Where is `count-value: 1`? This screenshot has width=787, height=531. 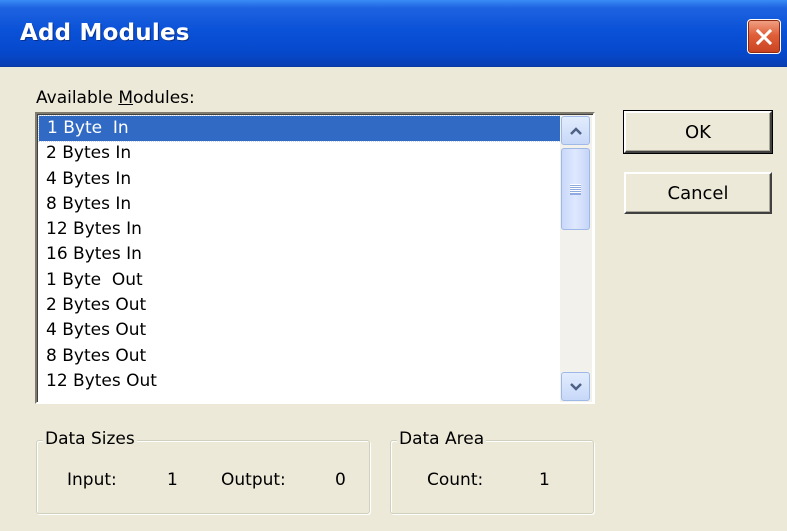
count-value: 1 is located at coordinates (544, 480).